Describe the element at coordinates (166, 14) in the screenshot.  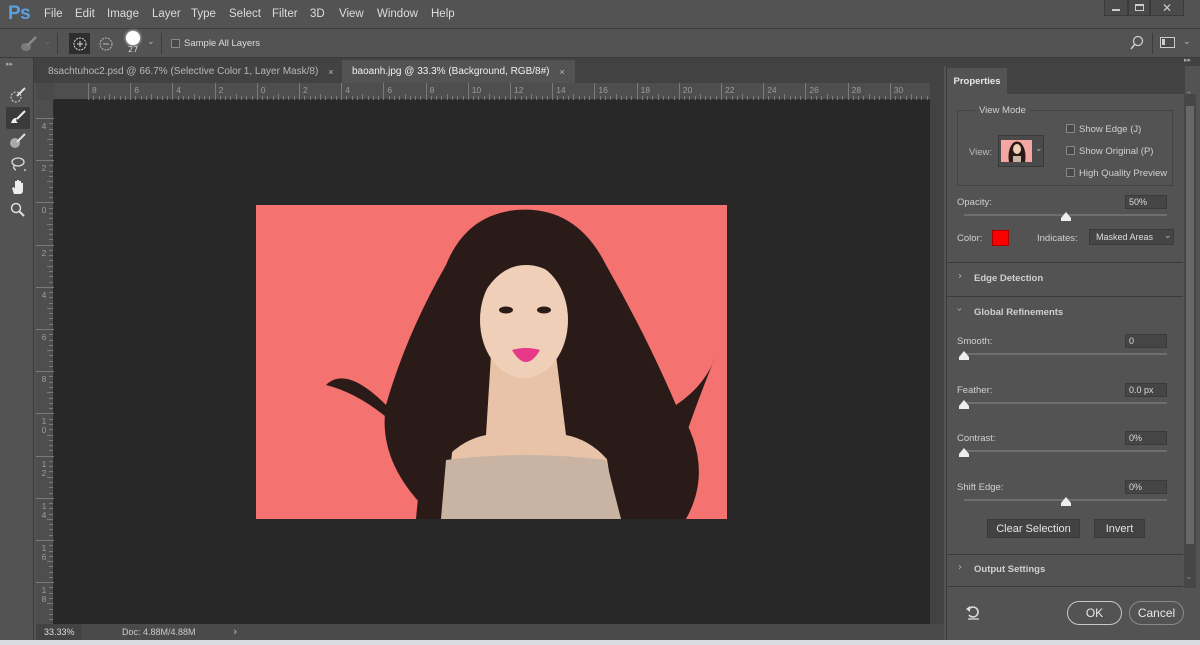
I see `menu-layer: Layer` at that location.